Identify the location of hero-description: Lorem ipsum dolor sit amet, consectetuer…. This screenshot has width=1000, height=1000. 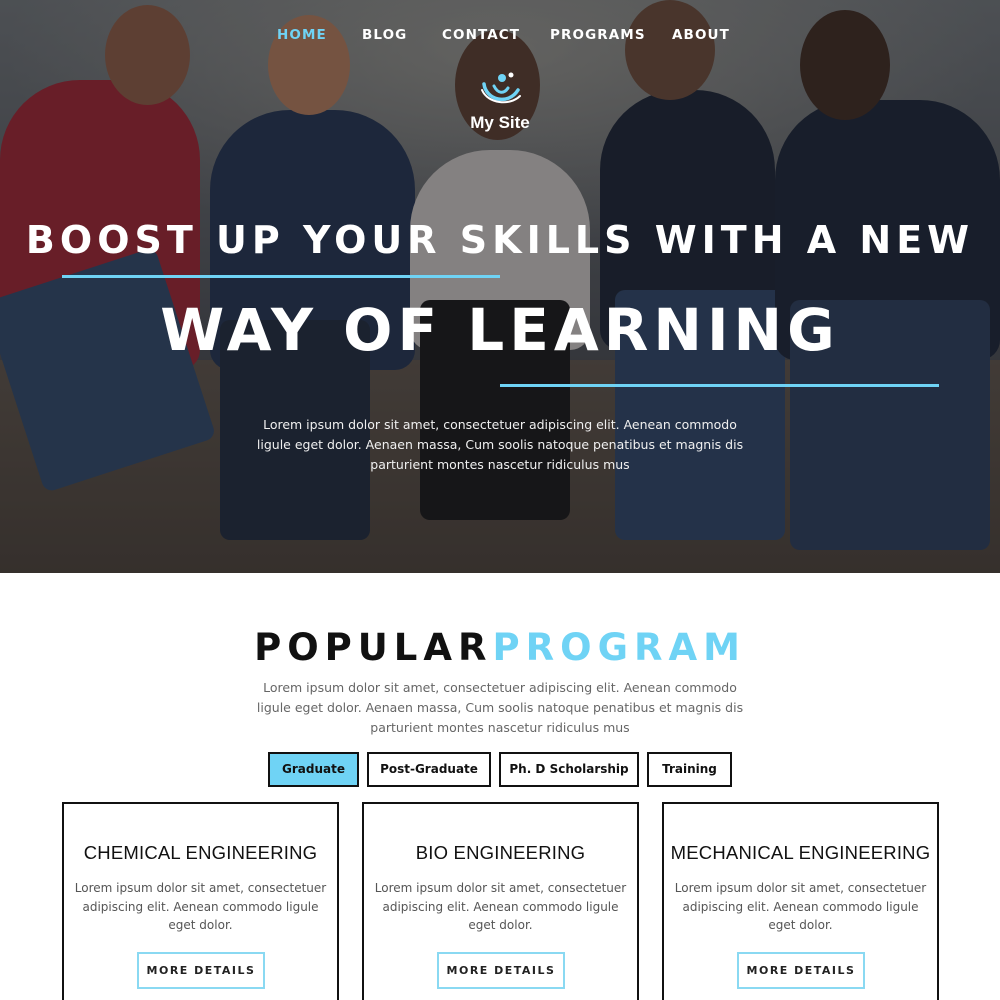
(500, 444).